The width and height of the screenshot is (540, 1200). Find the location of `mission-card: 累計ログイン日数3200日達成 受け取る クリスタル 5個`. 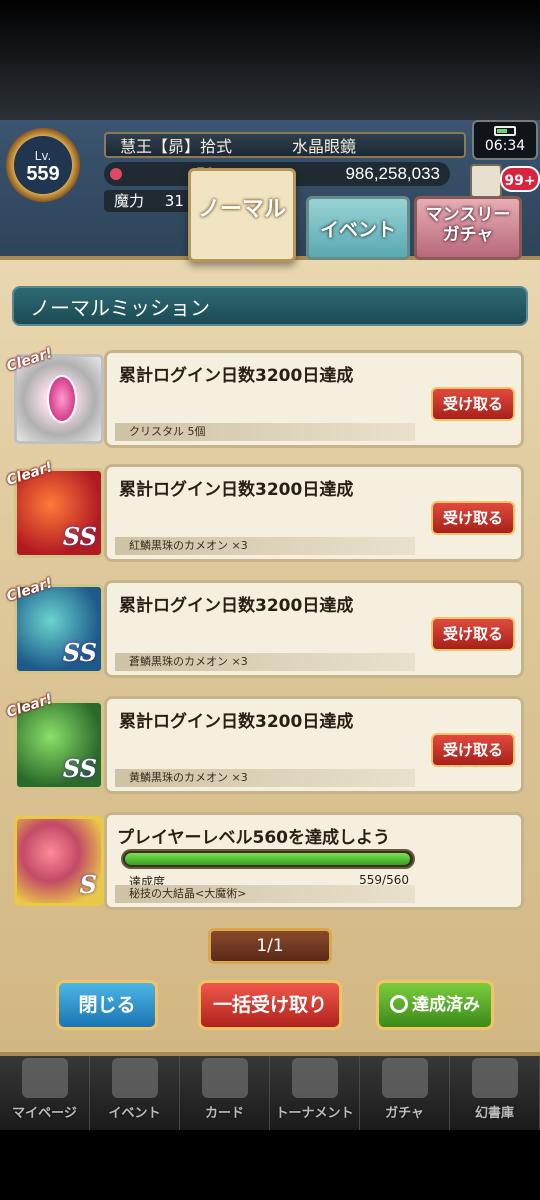

mission-card: 累計ログイン日数3200日達成 受け取る クリスタル 5個 is located at coordinates (314, 399).